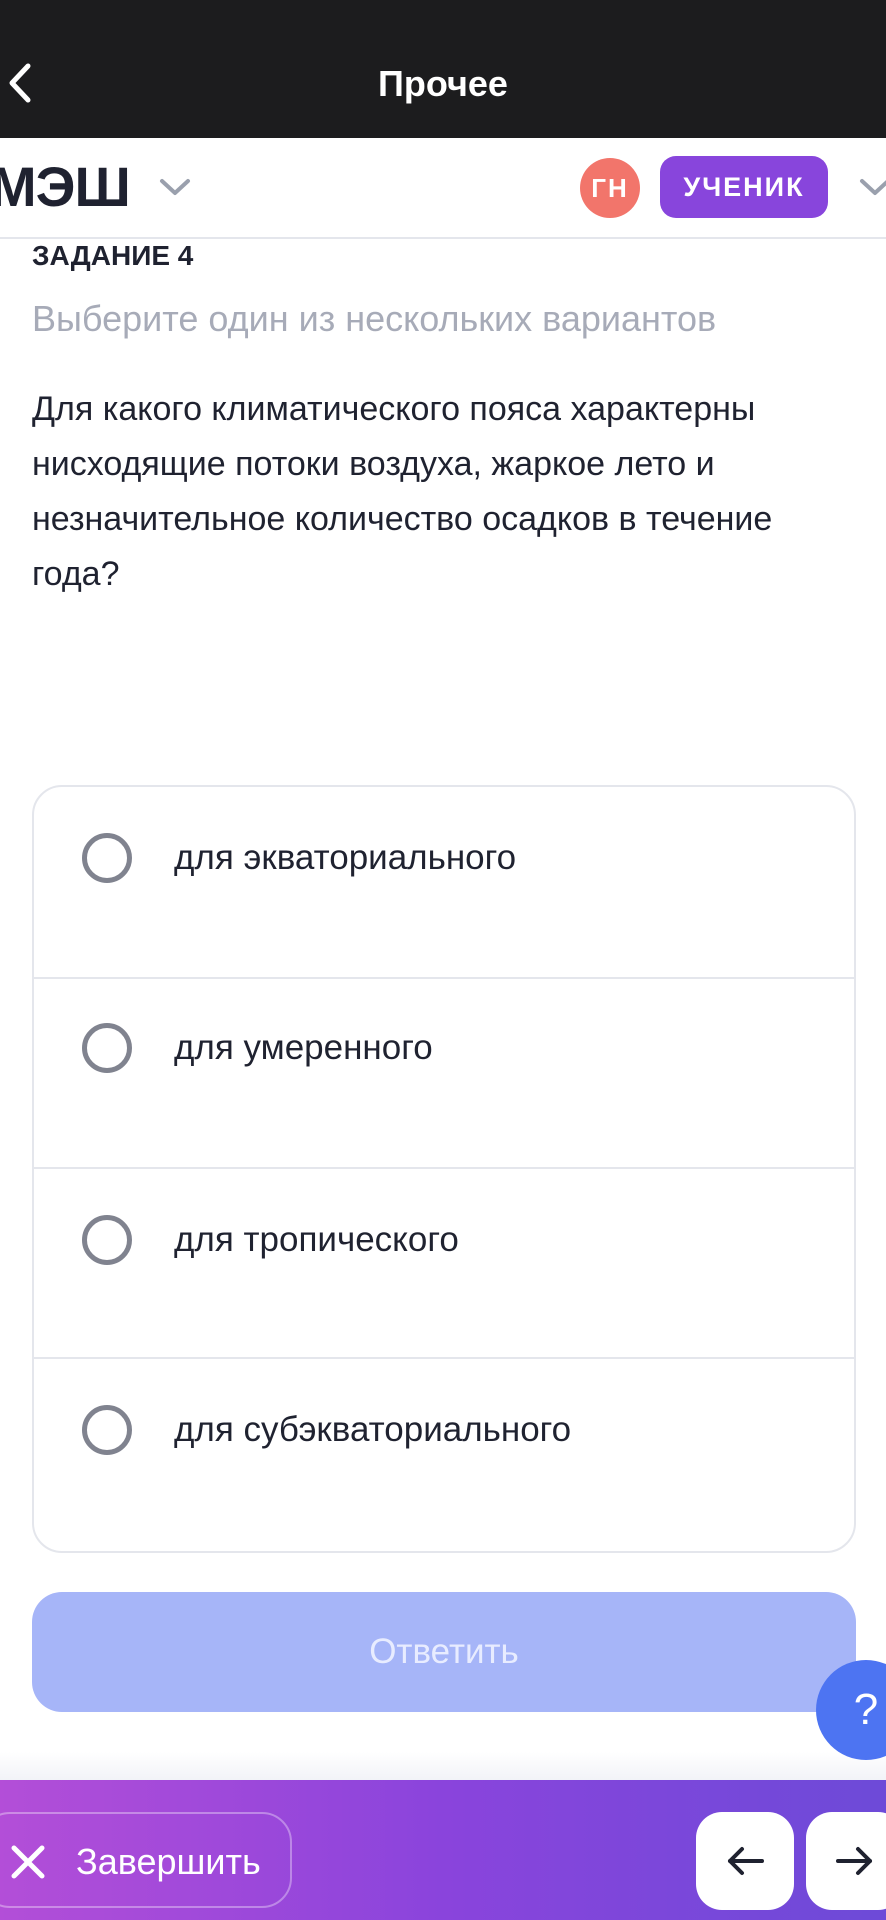 This screenshot has height=1920, width=886. I want to click on answer-option: для умеренного, so click(444, 1073).